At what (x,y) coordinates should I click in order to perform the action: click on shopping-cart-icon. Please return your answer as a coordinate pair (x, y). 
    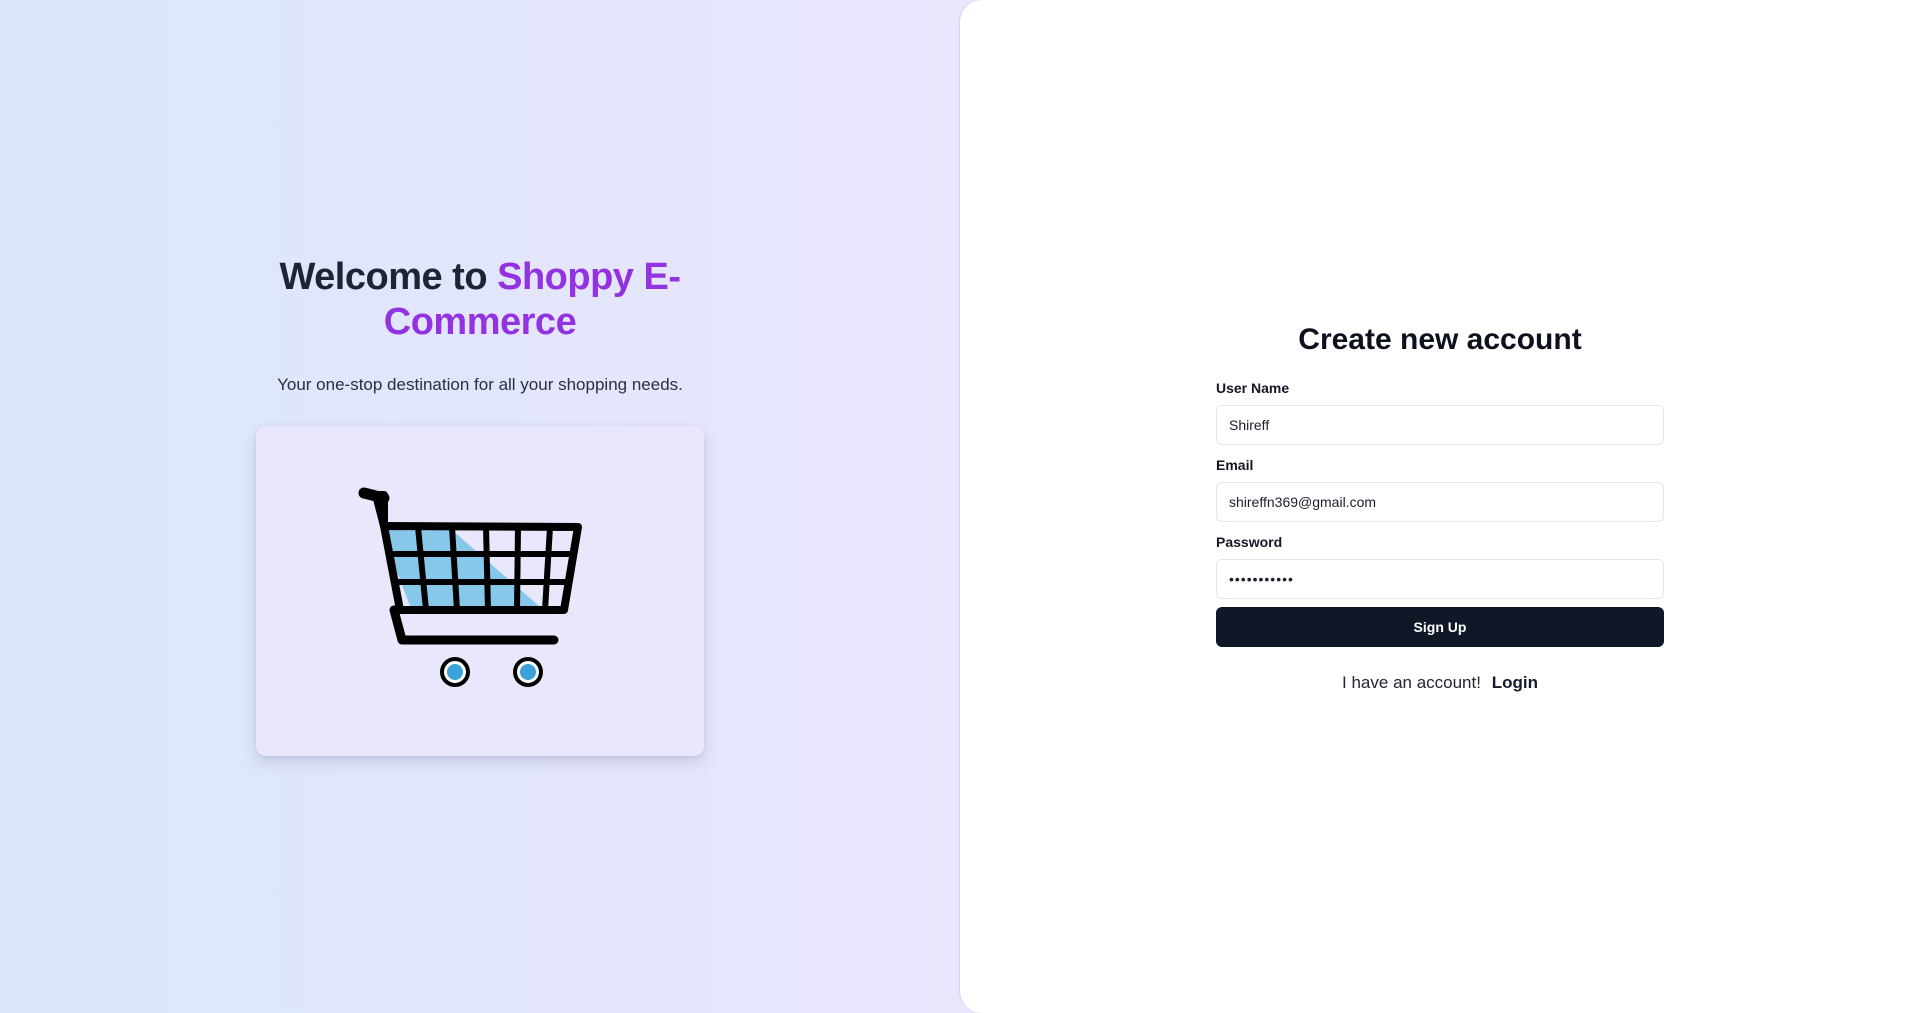
    Looking at the image, I should click on (470, 587).